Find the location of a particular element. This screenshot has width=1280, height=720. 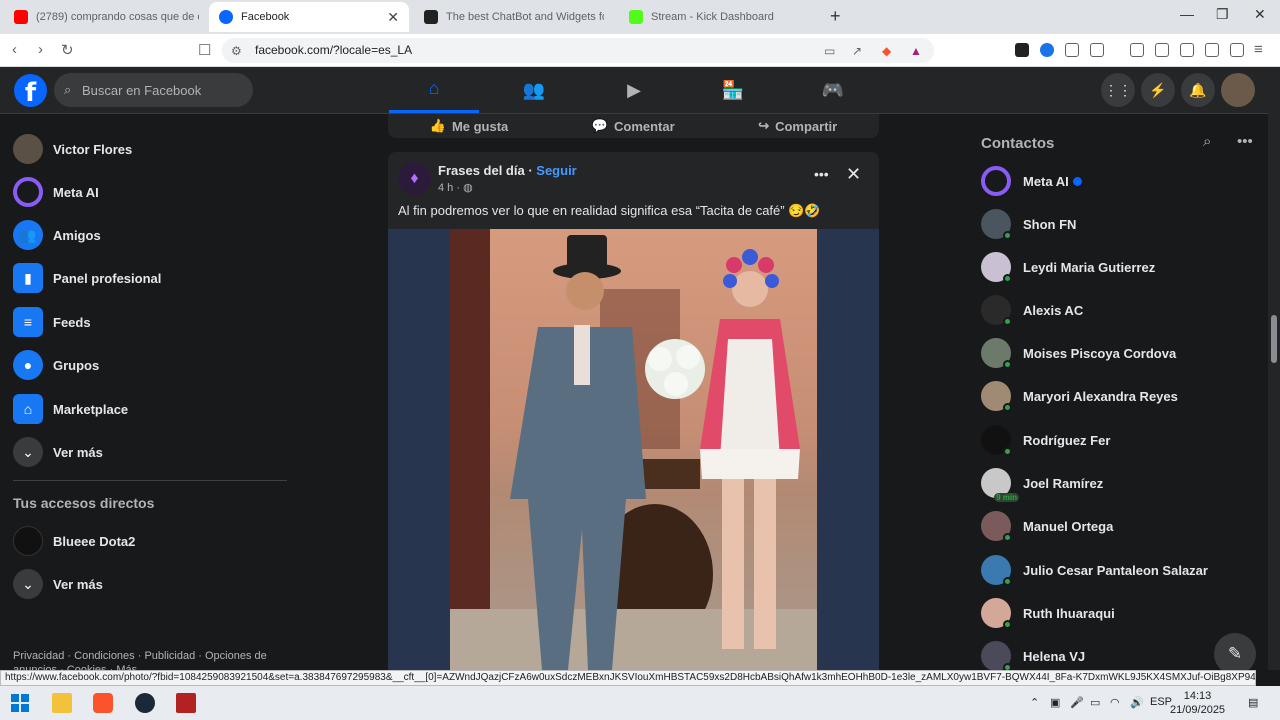

contact-item: Ruth Ihuaraqui is located at coordinates (1123, 613).